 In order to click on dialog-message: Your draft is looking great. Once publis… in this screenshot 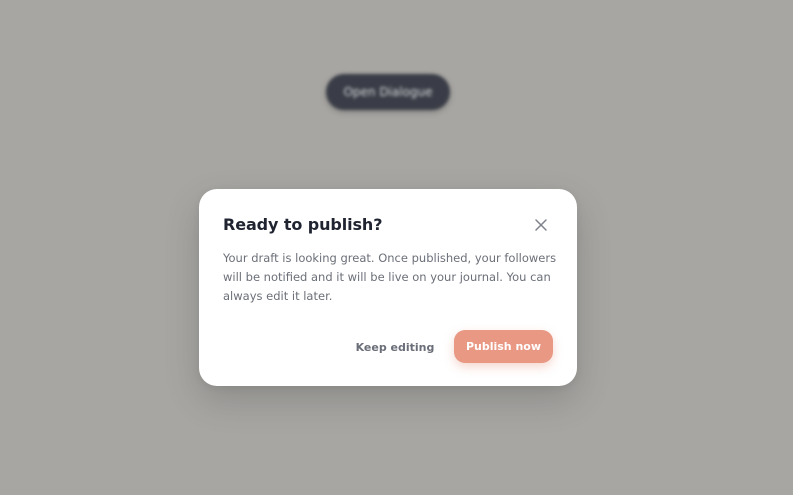, I will do `click(390, 277)`.